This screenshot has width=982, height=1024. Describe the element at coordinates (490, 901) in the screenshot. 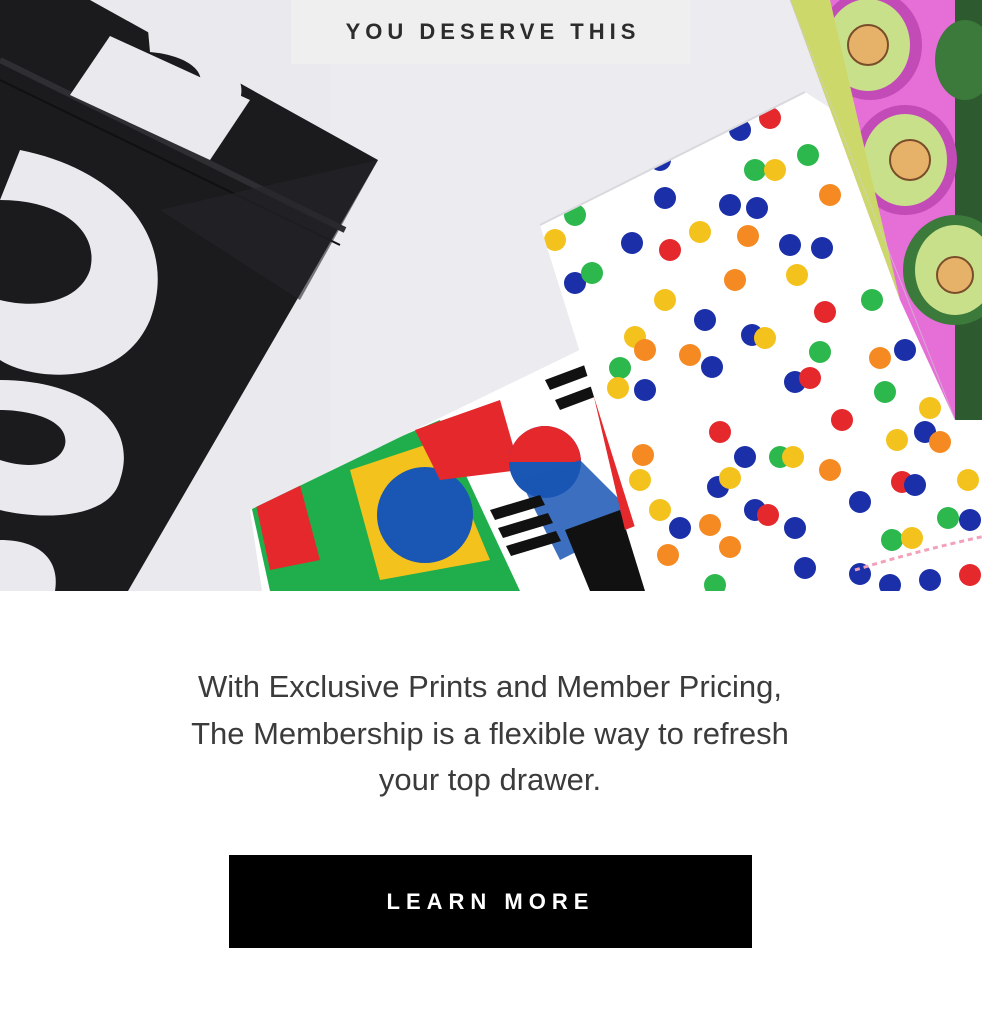

I see `learn-more-button: LEARN MORE` at that location.